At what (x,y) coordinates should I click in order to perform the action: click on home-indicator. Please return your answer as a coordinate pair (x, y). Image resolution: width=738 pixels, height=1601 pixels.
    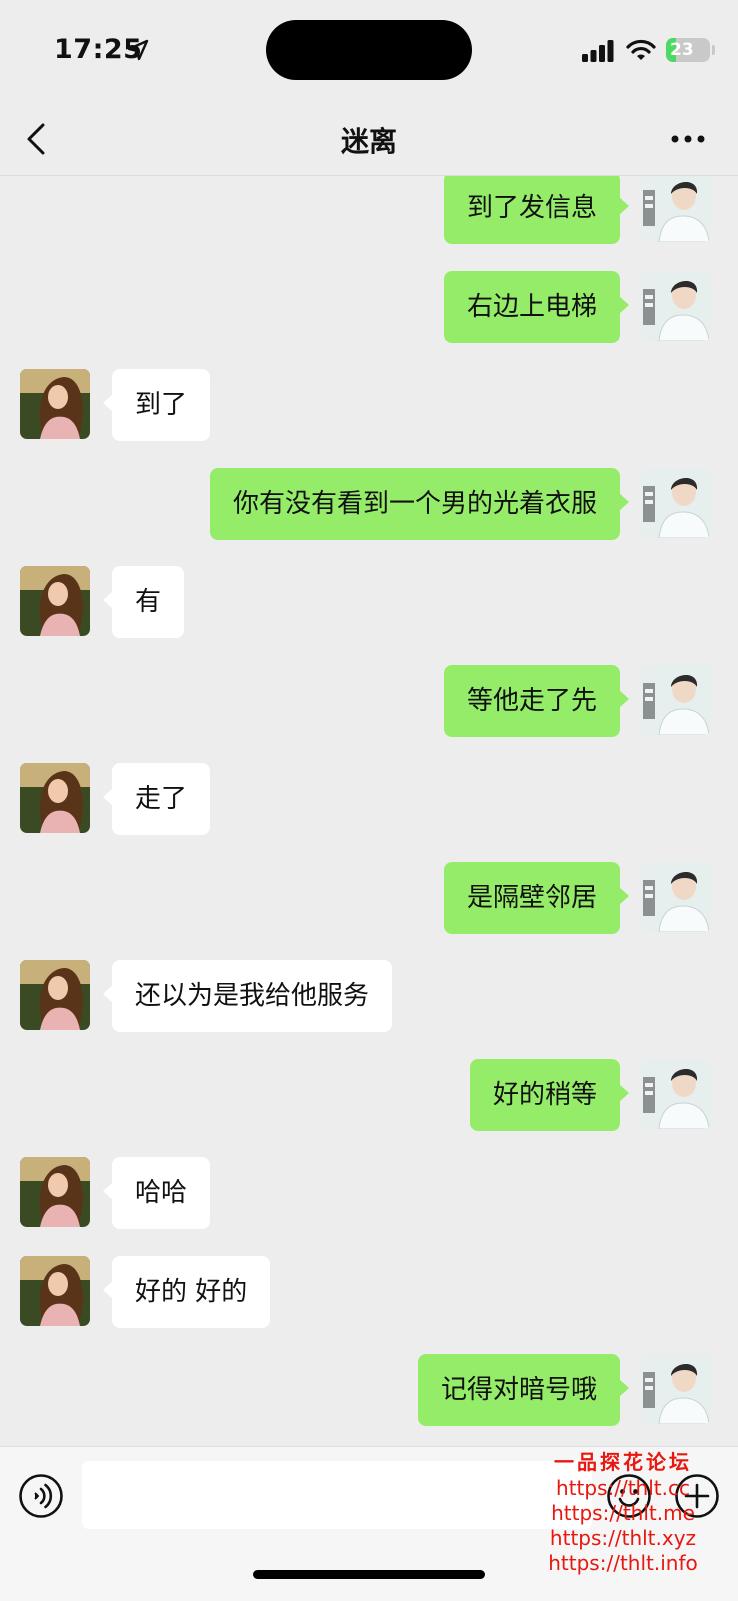
    Looking at the image, I should click on (369, 1574).